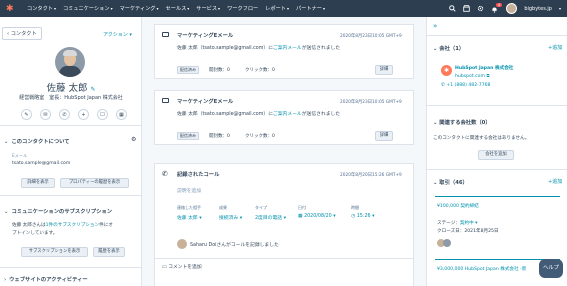 This screenshot has width=567, height=286. Describe the element at coordinates (182, 266) in the screenshot. I see `add-comment-link: ▭ コメントを追加` at that location.